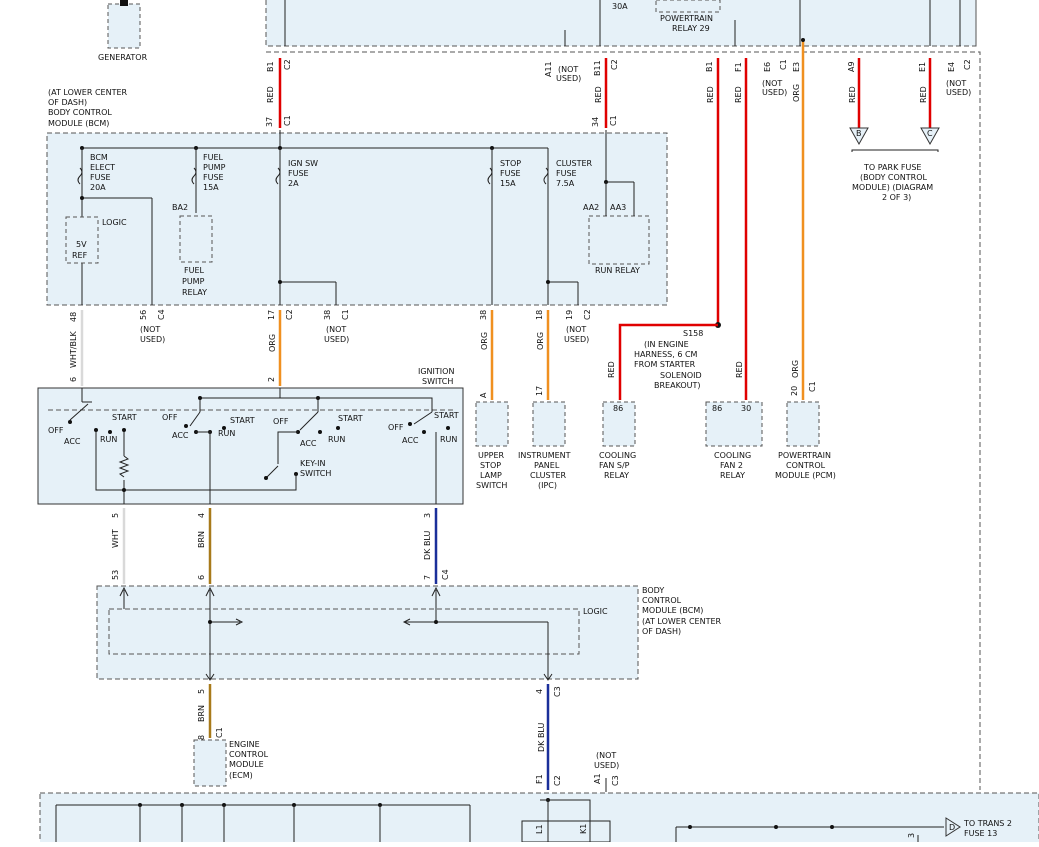 This screenshot has height=847, width=1039. What do you see at coordinates (583, 829) in the screenshot?
I see `svg-text: K1` at bounding box center [583, 829].